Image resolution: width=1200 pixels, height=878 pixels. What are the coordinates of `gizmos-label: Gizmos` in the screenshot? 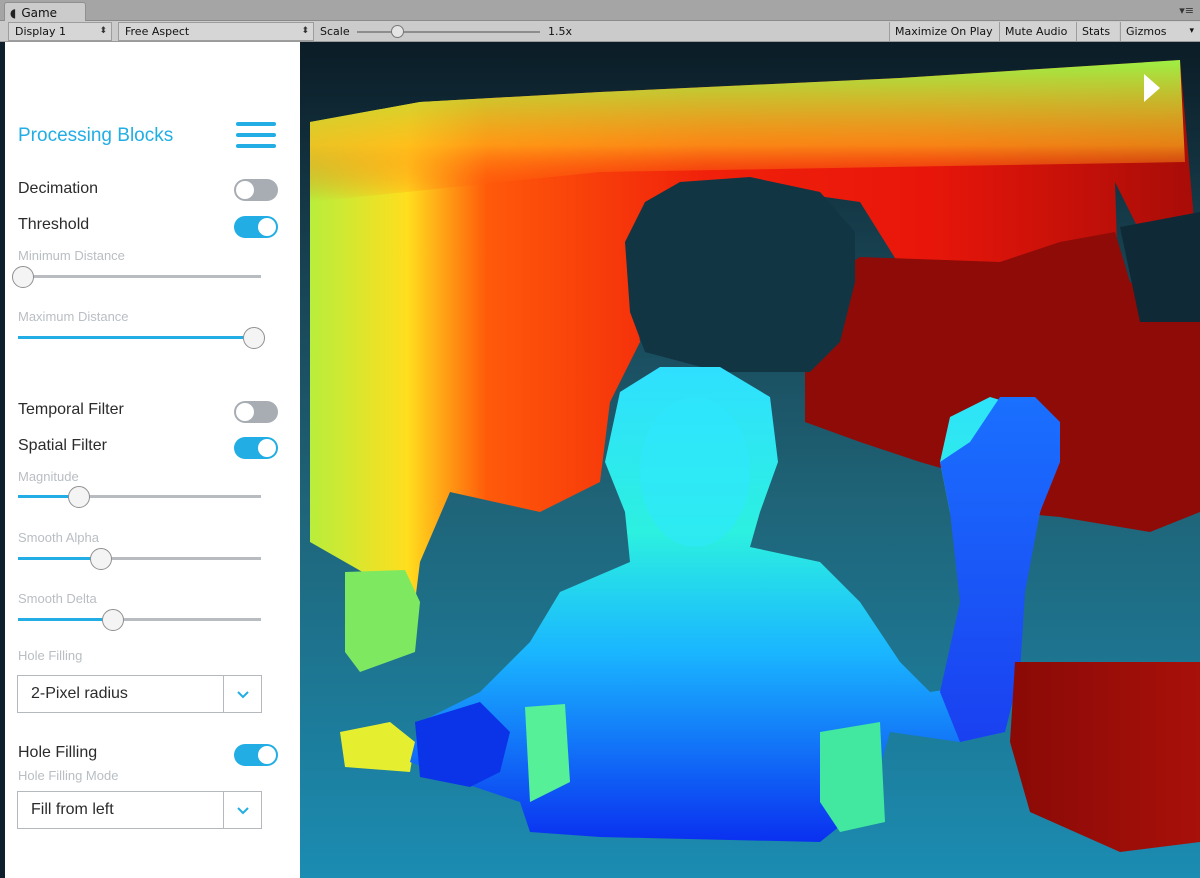 It's located at (1146, 31).